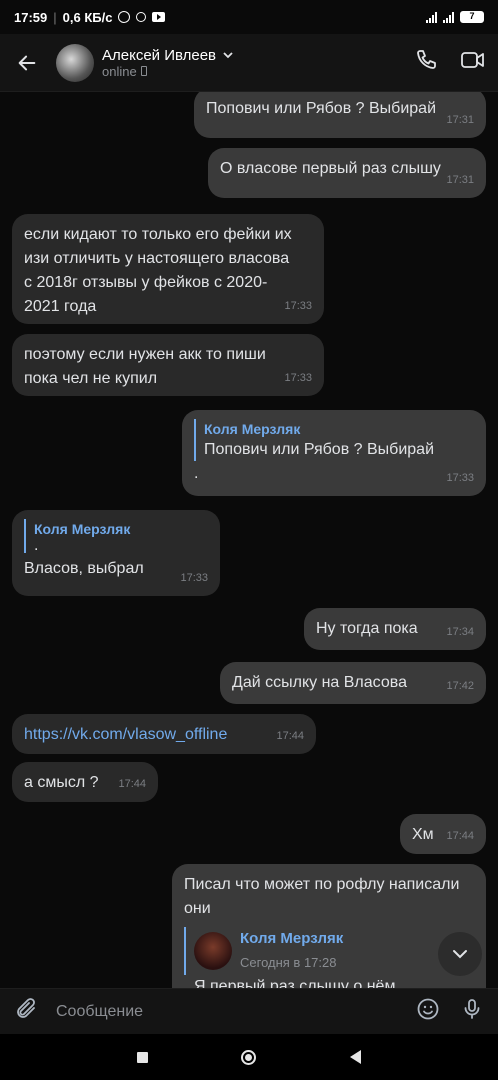 The image size is (498, 1080). What do you see at coordinates (26, 1008) in the screenshot?
I see `paperclip-icon` at bounding box center [26, 1008].